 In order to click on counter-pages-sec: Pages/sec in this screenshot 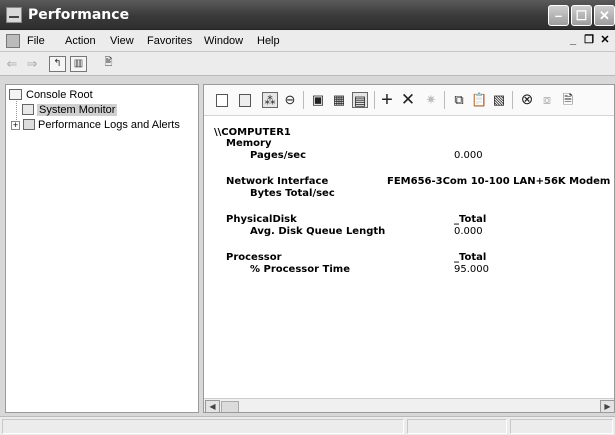, I will do `click(278, 155)`.